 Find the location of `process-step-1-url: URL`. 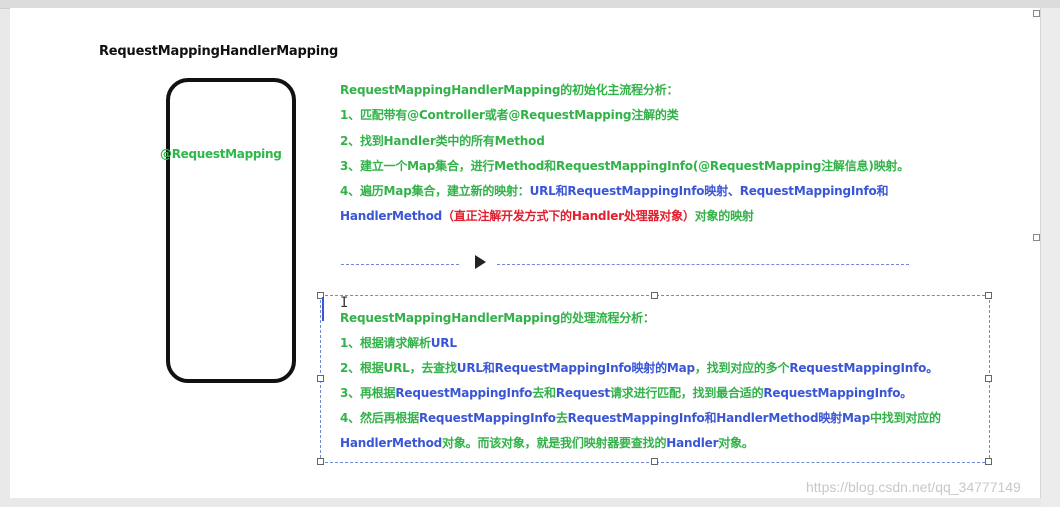

process-step-1-url: URL is located at coordinates (443, 343).